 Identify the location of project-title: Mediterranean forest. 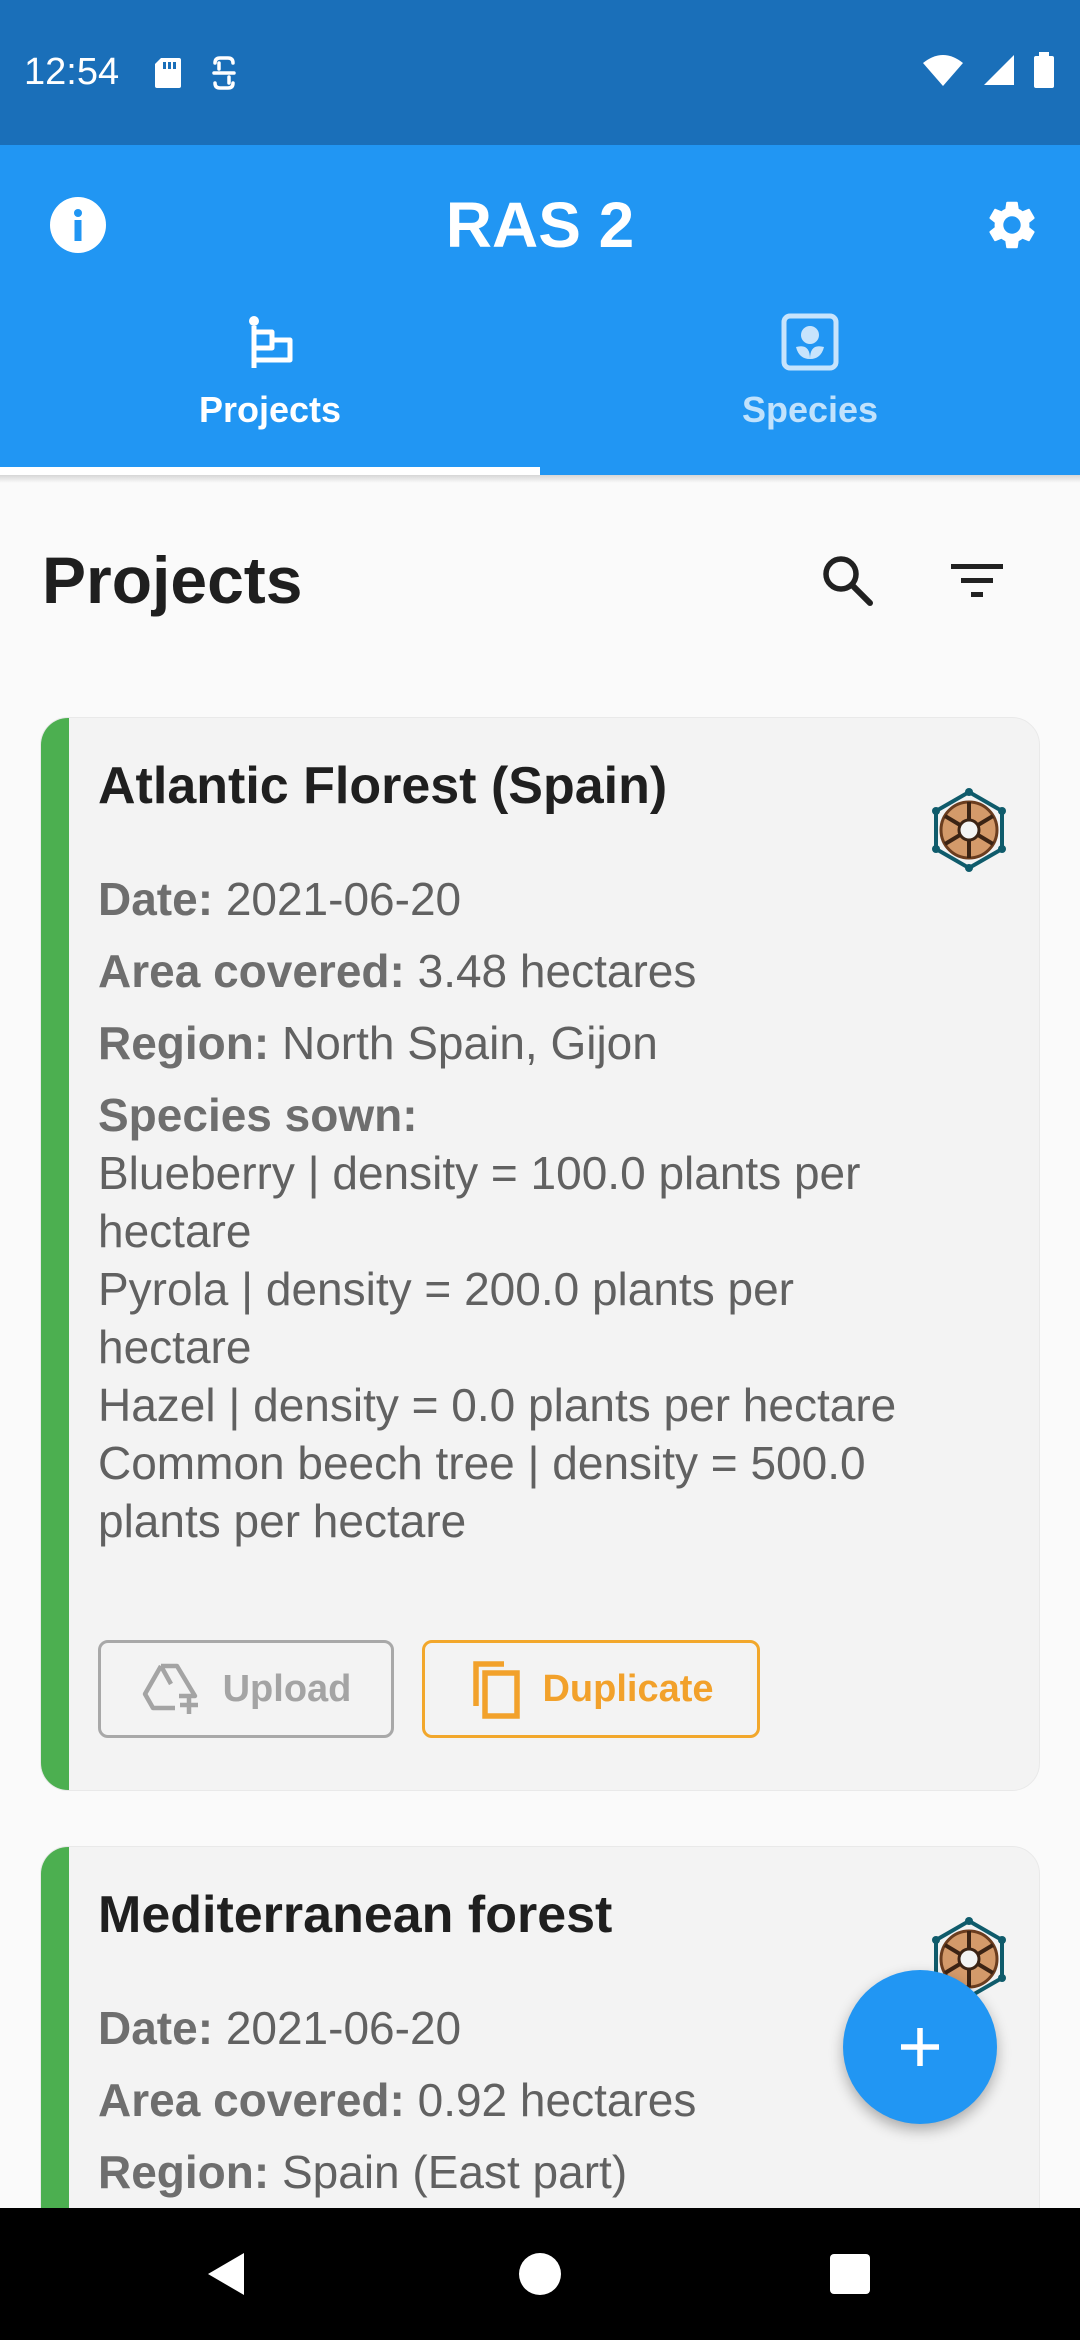
(355, 1915).